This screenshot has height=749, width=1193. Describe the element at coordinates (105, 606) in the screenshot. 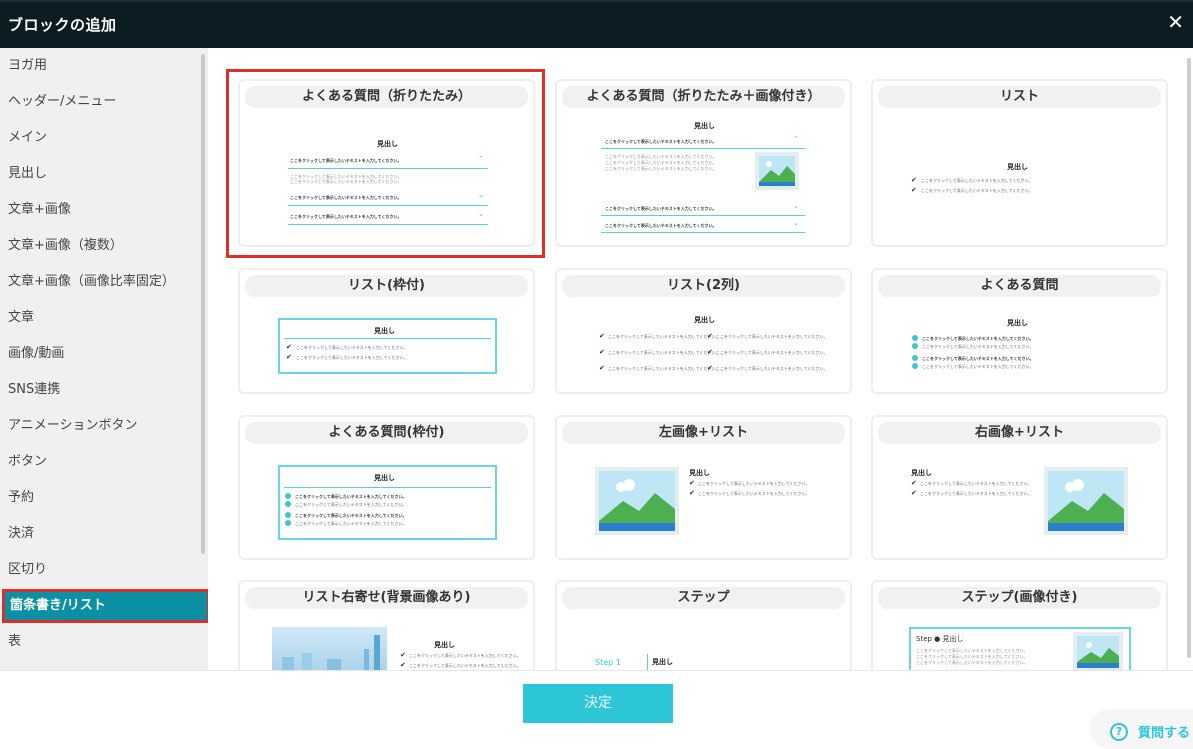

I see `sidebar-item-list: 箇条書き/リスト` at that location.